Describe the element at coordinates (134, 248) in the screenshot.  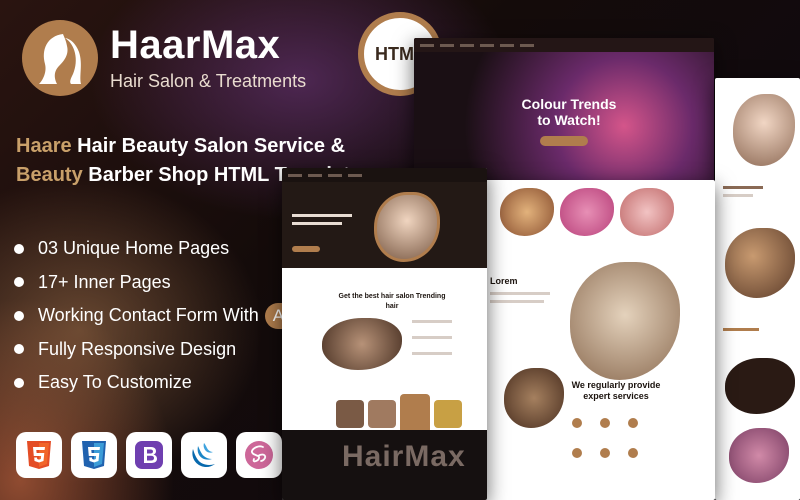
I see `feature-label: 03 Unique Home Pages` at that location.